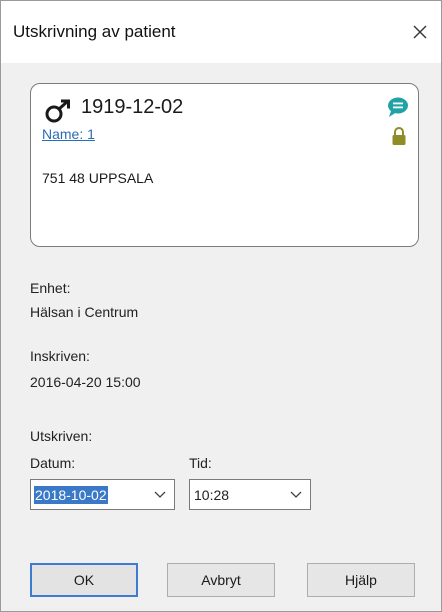 Image resolution: width=442 pixels, height=612 pixels. Describe the element at coordinates (200, 463) in the screenshot. I see `time-label: Tid:` at that location.